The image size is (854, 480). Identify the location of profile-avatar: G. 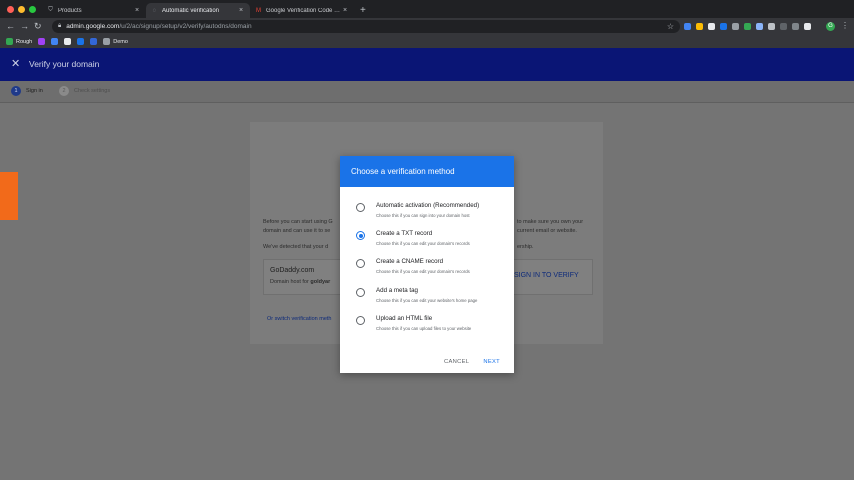
(830, 26).